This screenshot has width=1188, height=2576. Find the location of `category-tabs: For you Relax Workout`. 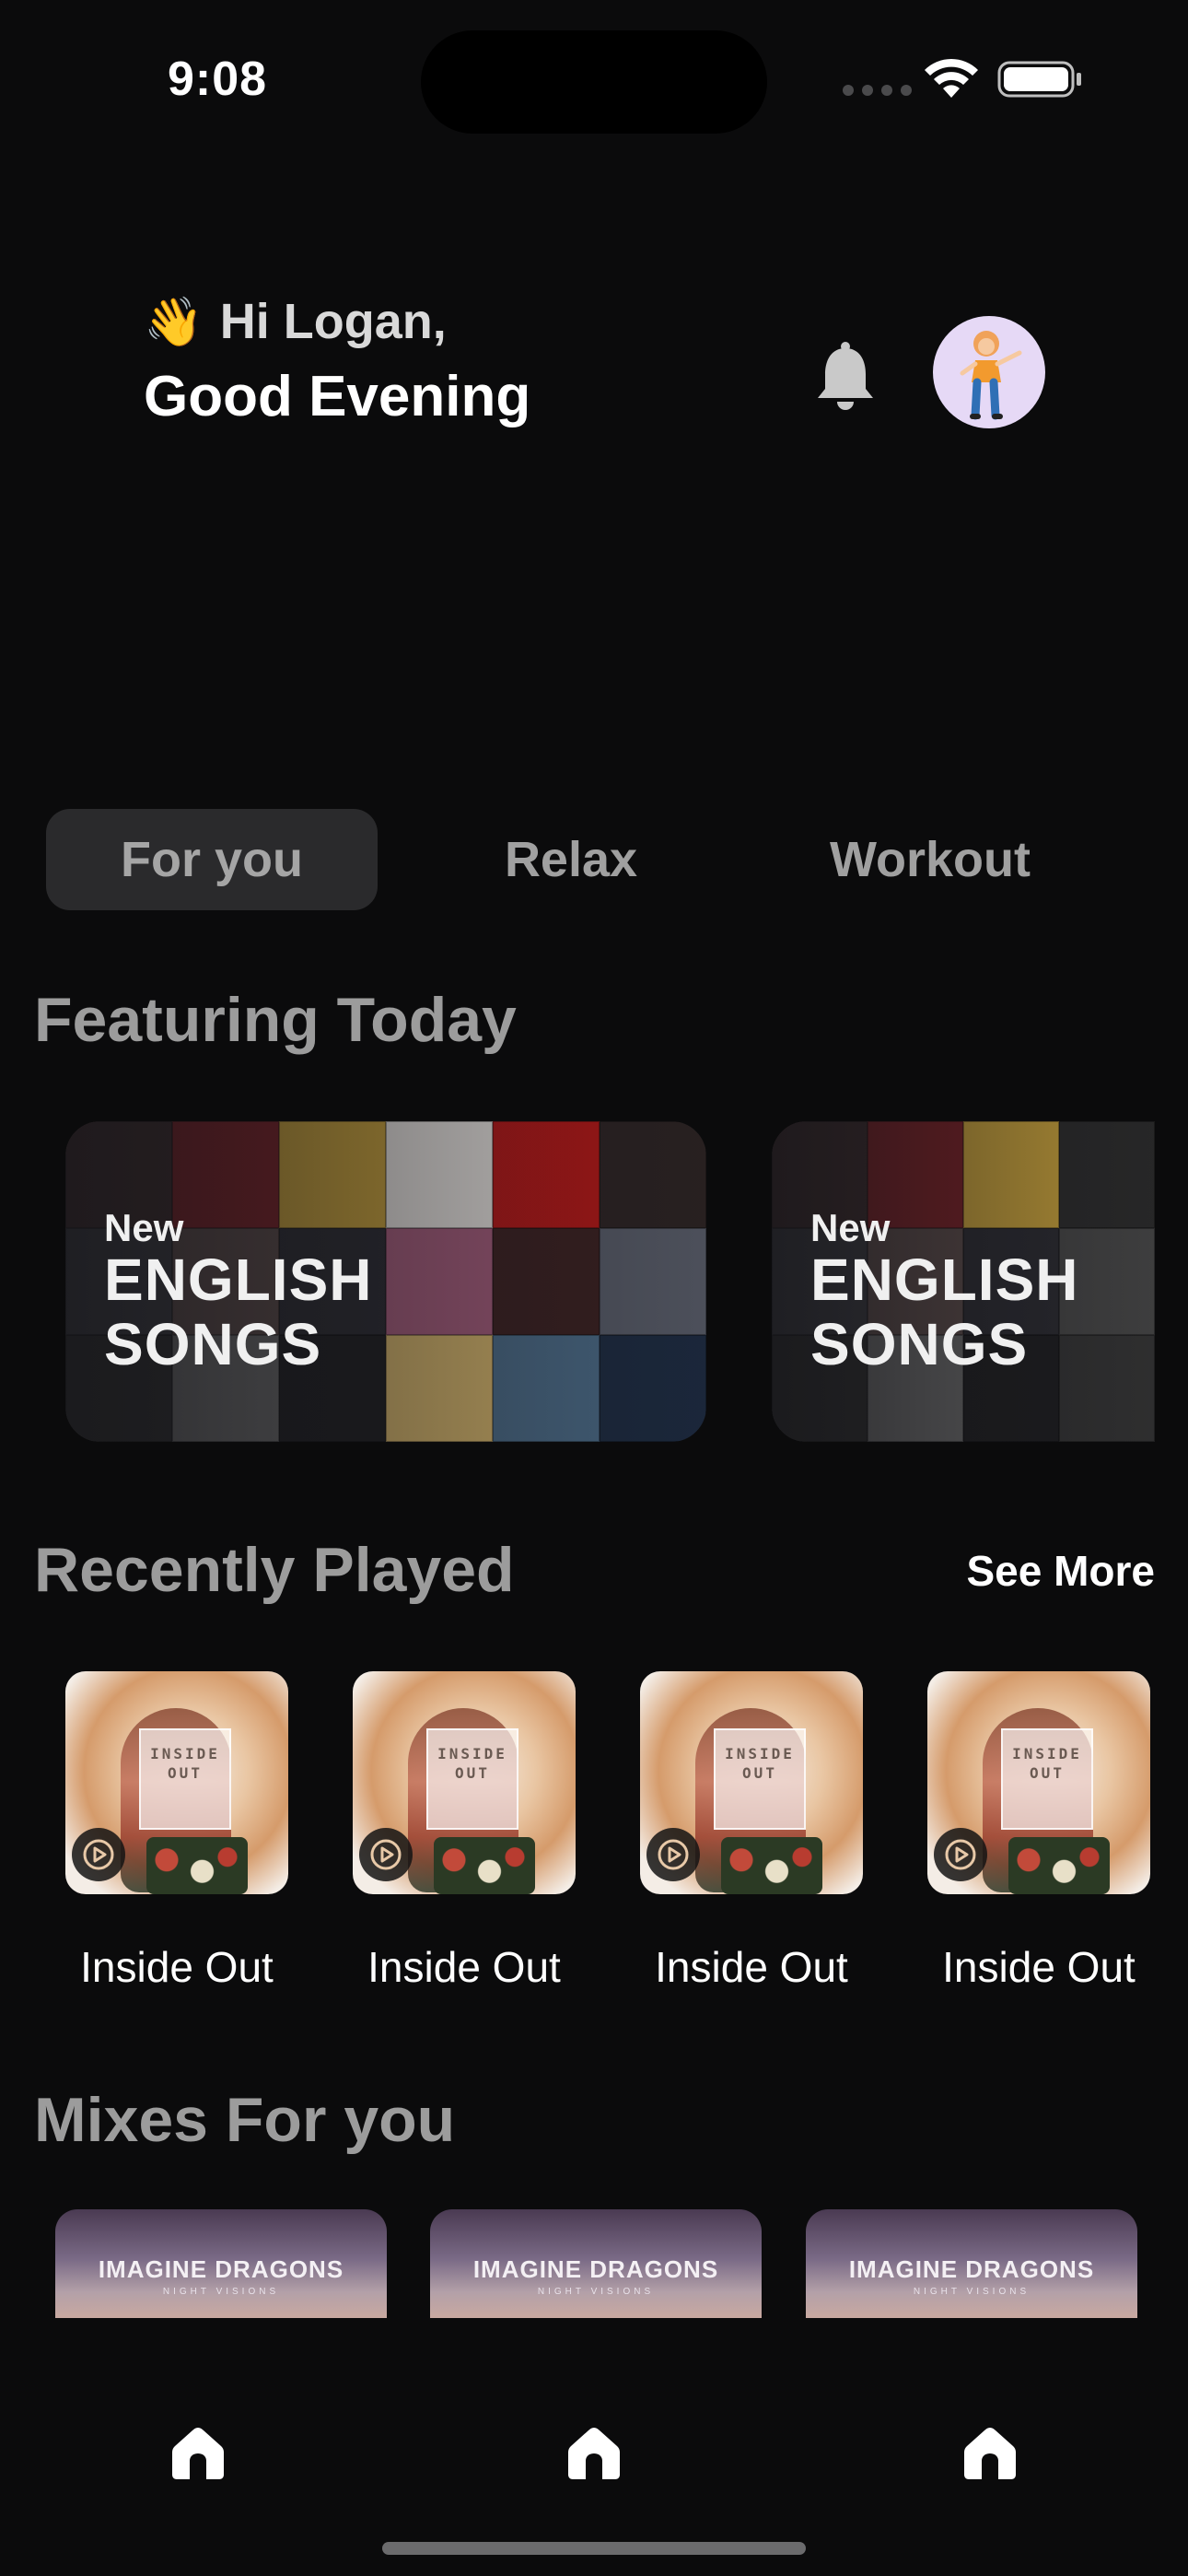

category-tabs: For you Relax Workout is located at coordinates (594, 859).